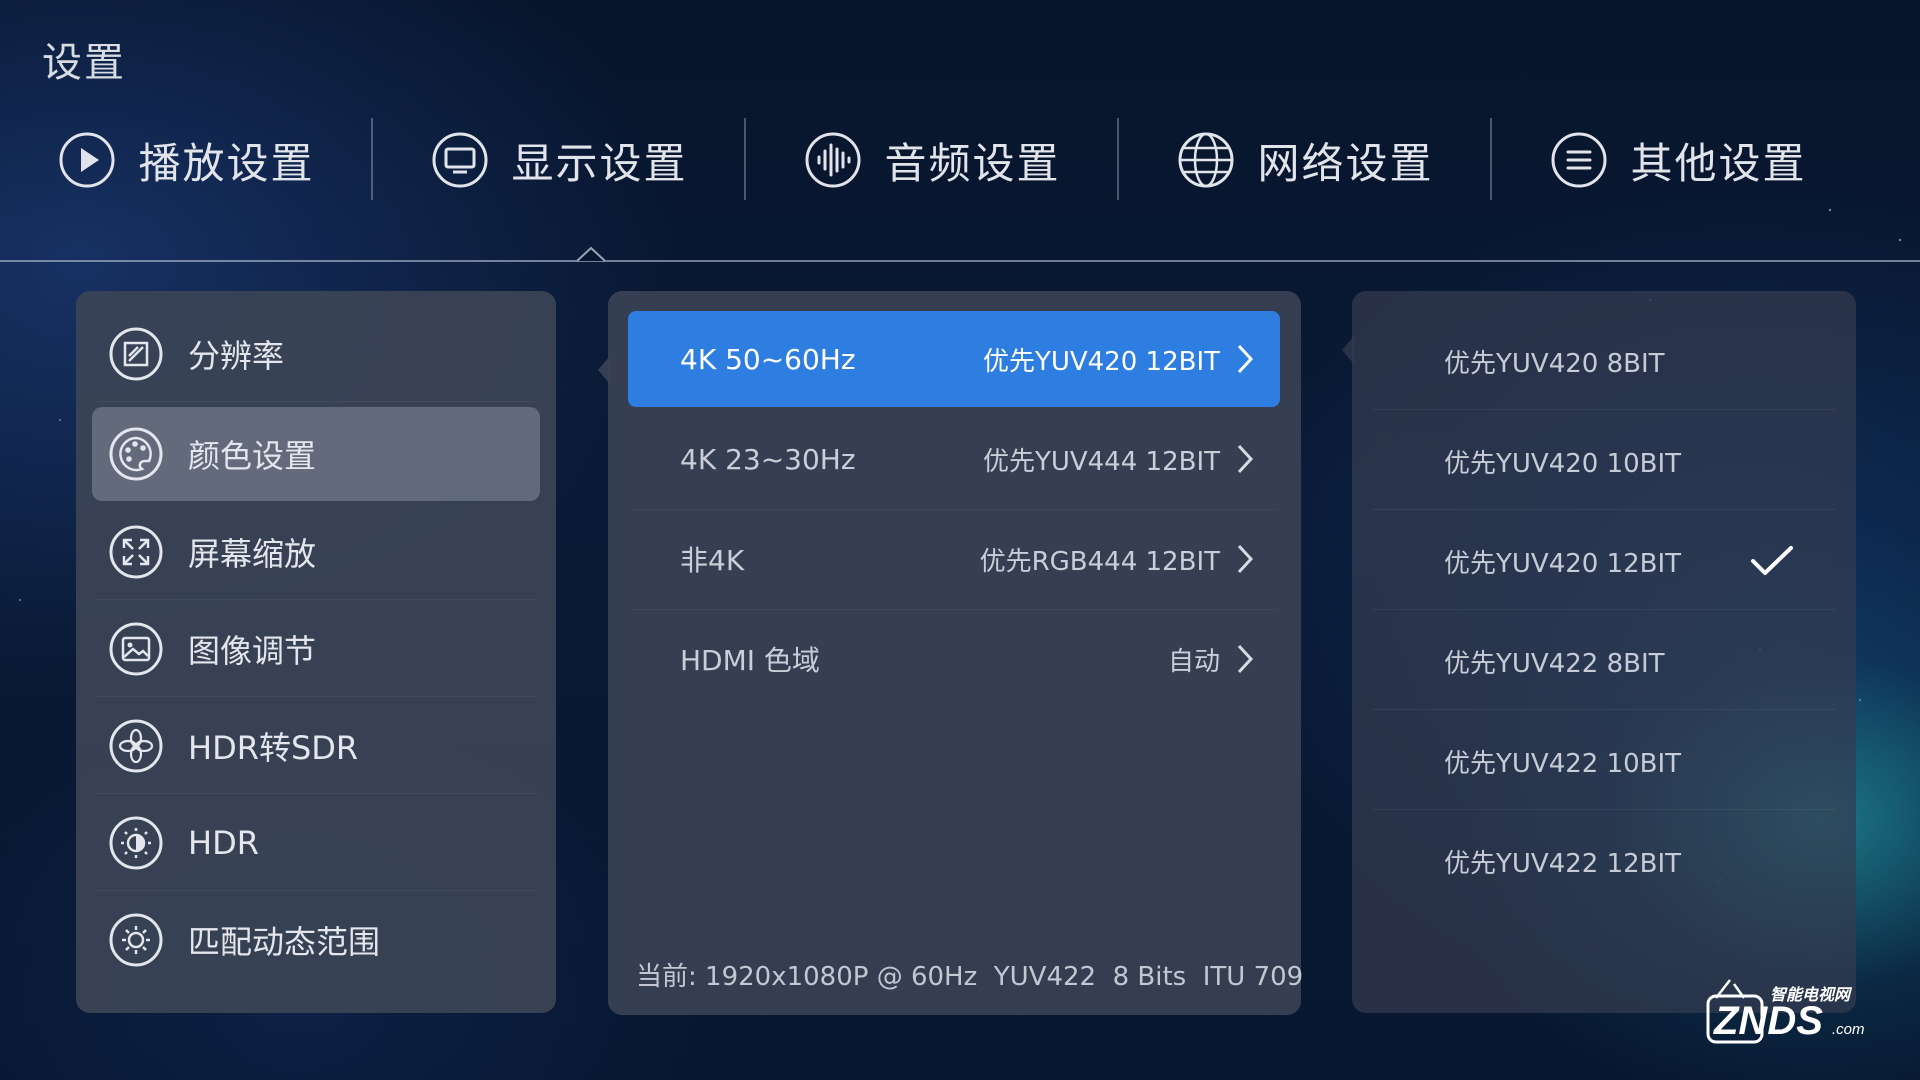 The height and width of the screenshot is (1080, 1920). I want to click on choice-yuv422-8bit: 优先YUV422 8BIT, so click(1605, 661).